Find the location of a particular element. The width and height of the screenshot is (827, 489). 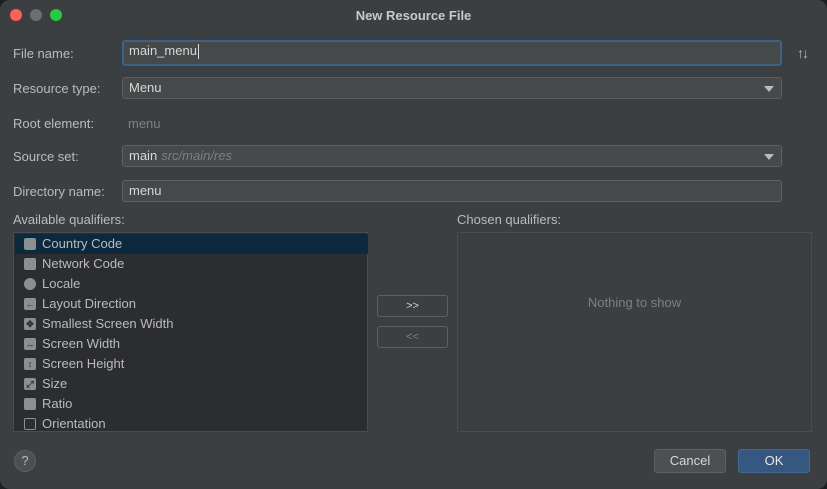

resource-type-value: Menu is located at coordinates (145, 87).